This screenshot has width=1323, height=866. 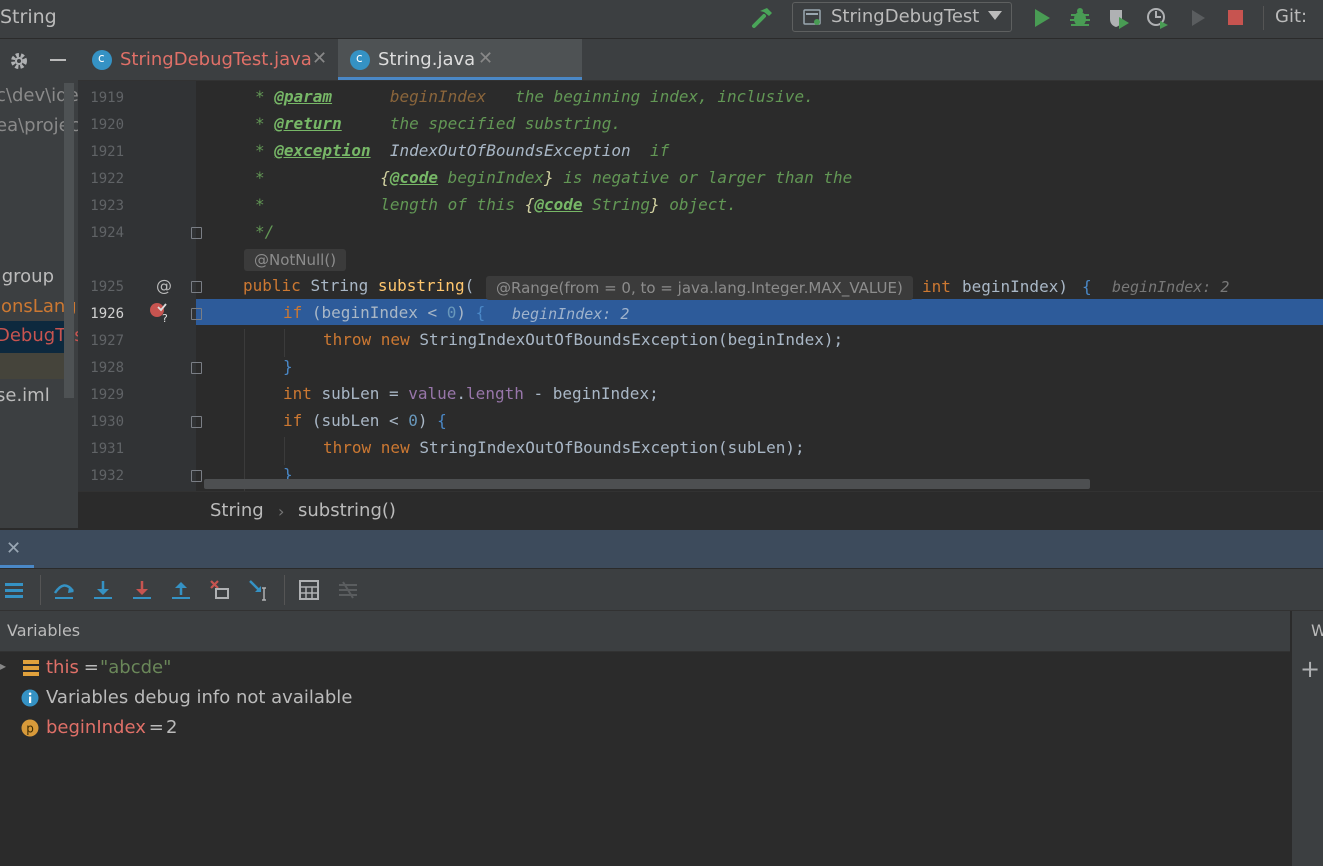 I want to click on debug-bug-icon, so click(x=1080, y=18).